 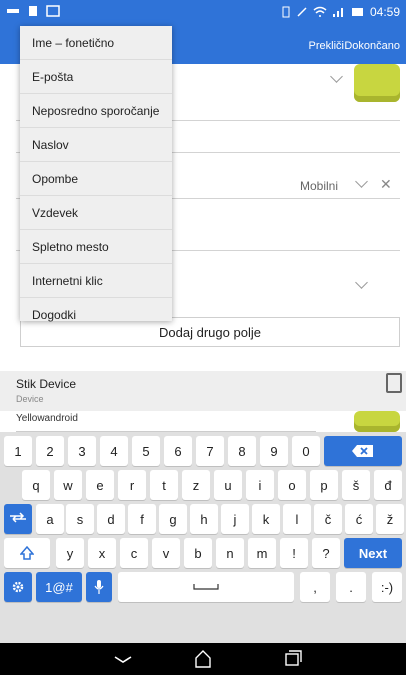 What do you see at coordinates (96, 247) in the screenshot?
I see `menu-item-website: Spletno mesto` at bounding box center [96, 247].